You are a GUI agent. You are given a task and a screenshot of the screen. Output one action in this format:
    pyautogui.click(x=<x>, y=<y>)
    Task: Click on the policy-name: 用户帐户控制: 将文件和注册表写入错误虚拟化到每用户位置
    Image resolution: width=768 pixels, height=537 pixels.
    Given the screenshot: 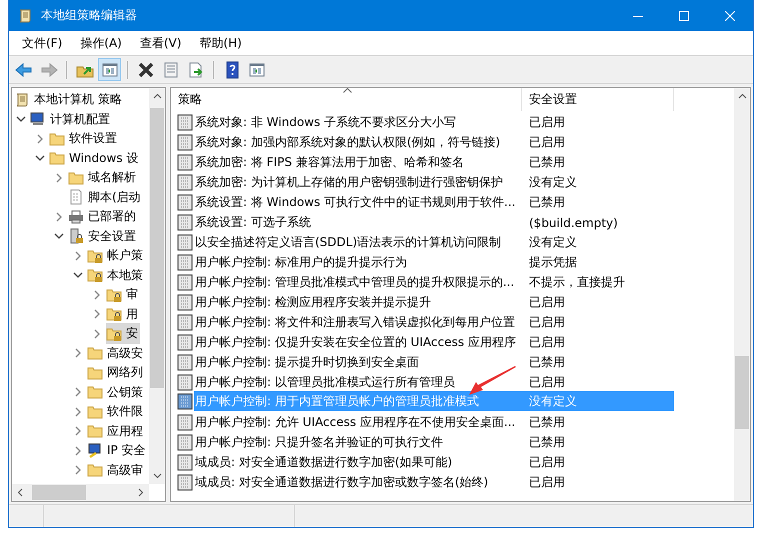 What is the action you would take?
    pyautogui.click(x=355, y=322)
    